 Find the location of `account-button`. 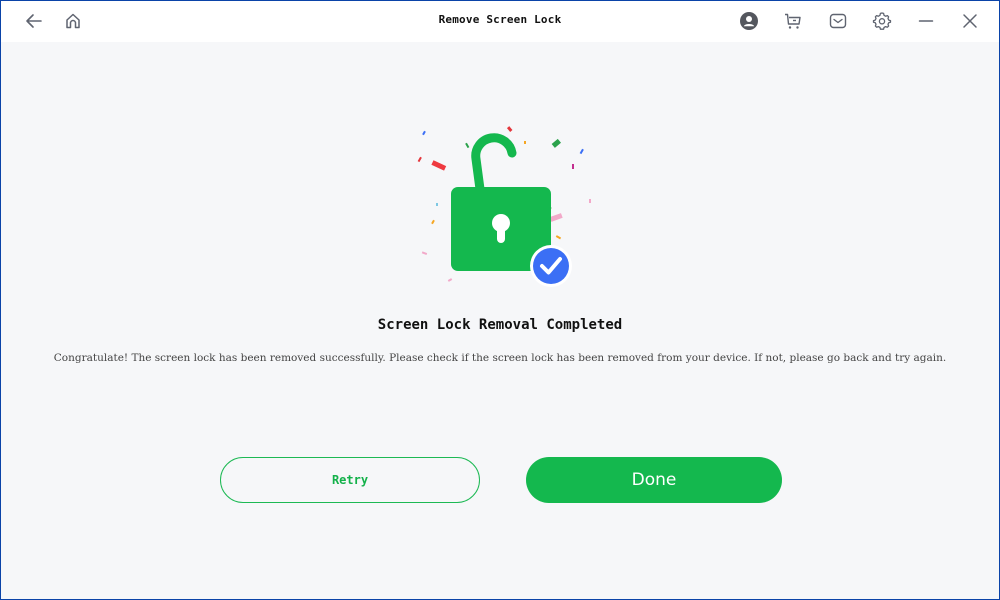

account-button is located at coordinates (749, 21).